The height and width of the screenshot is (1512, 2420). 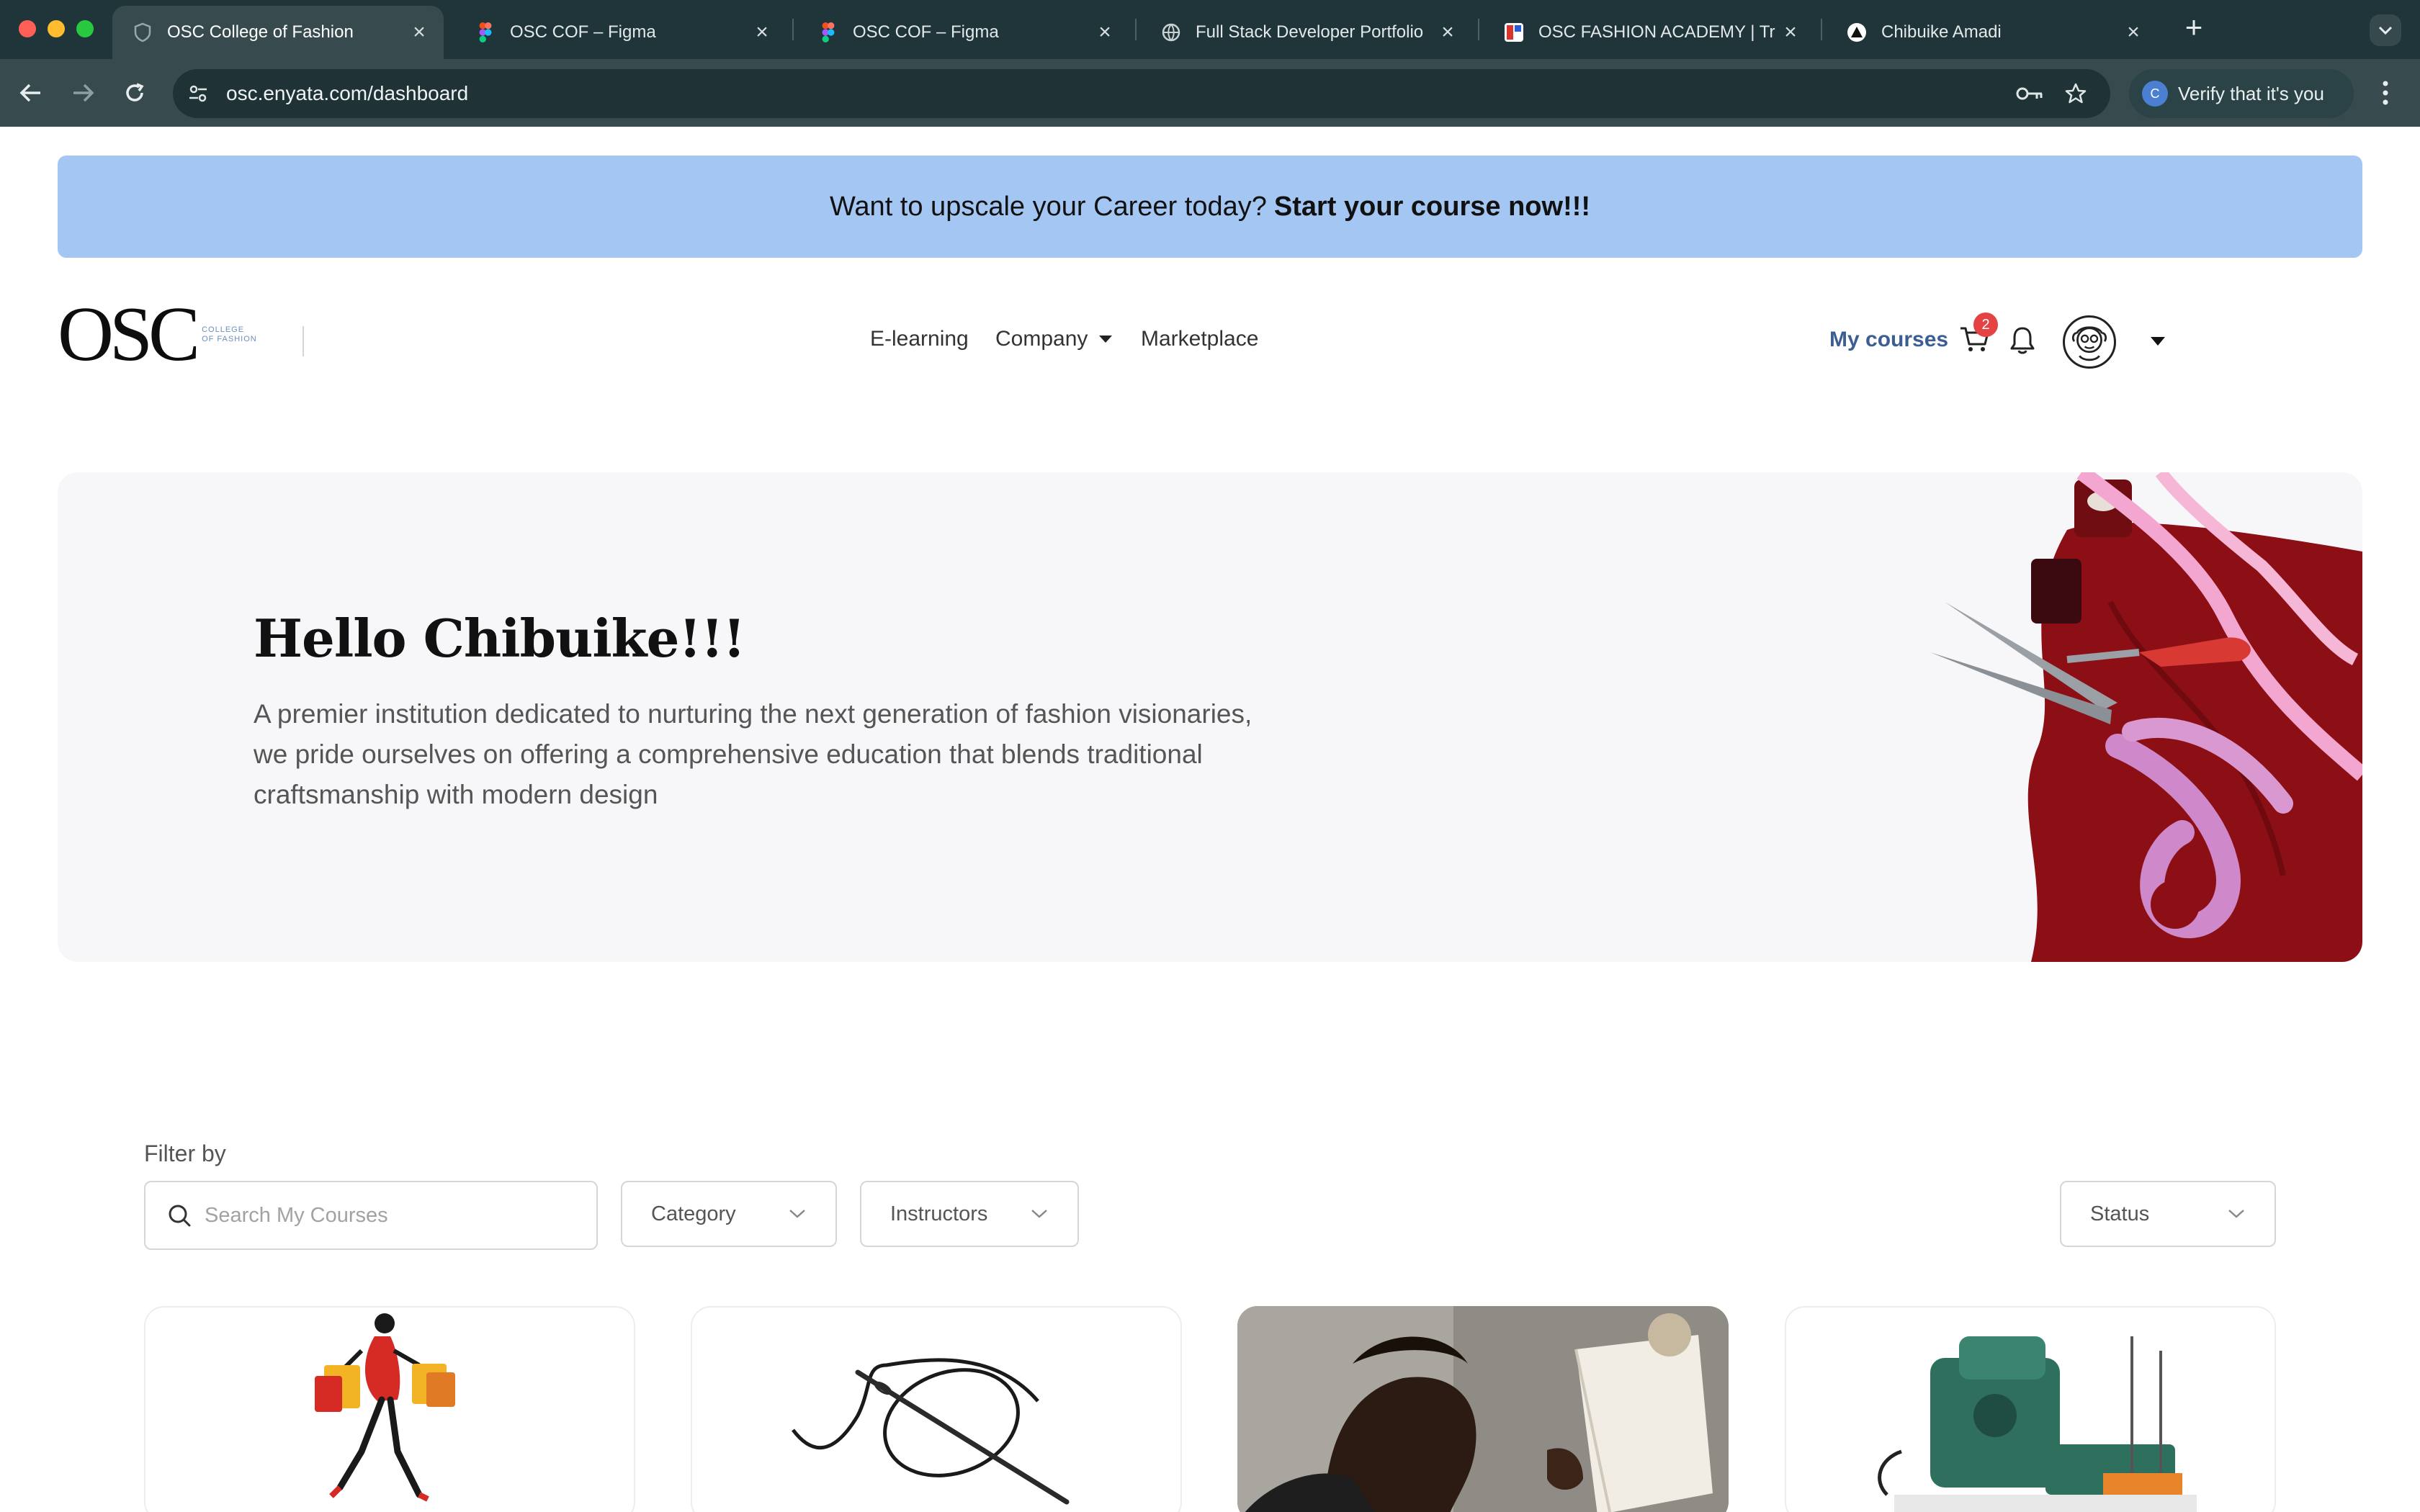 I want to click on key-icon, so click(x=2029, y=93).